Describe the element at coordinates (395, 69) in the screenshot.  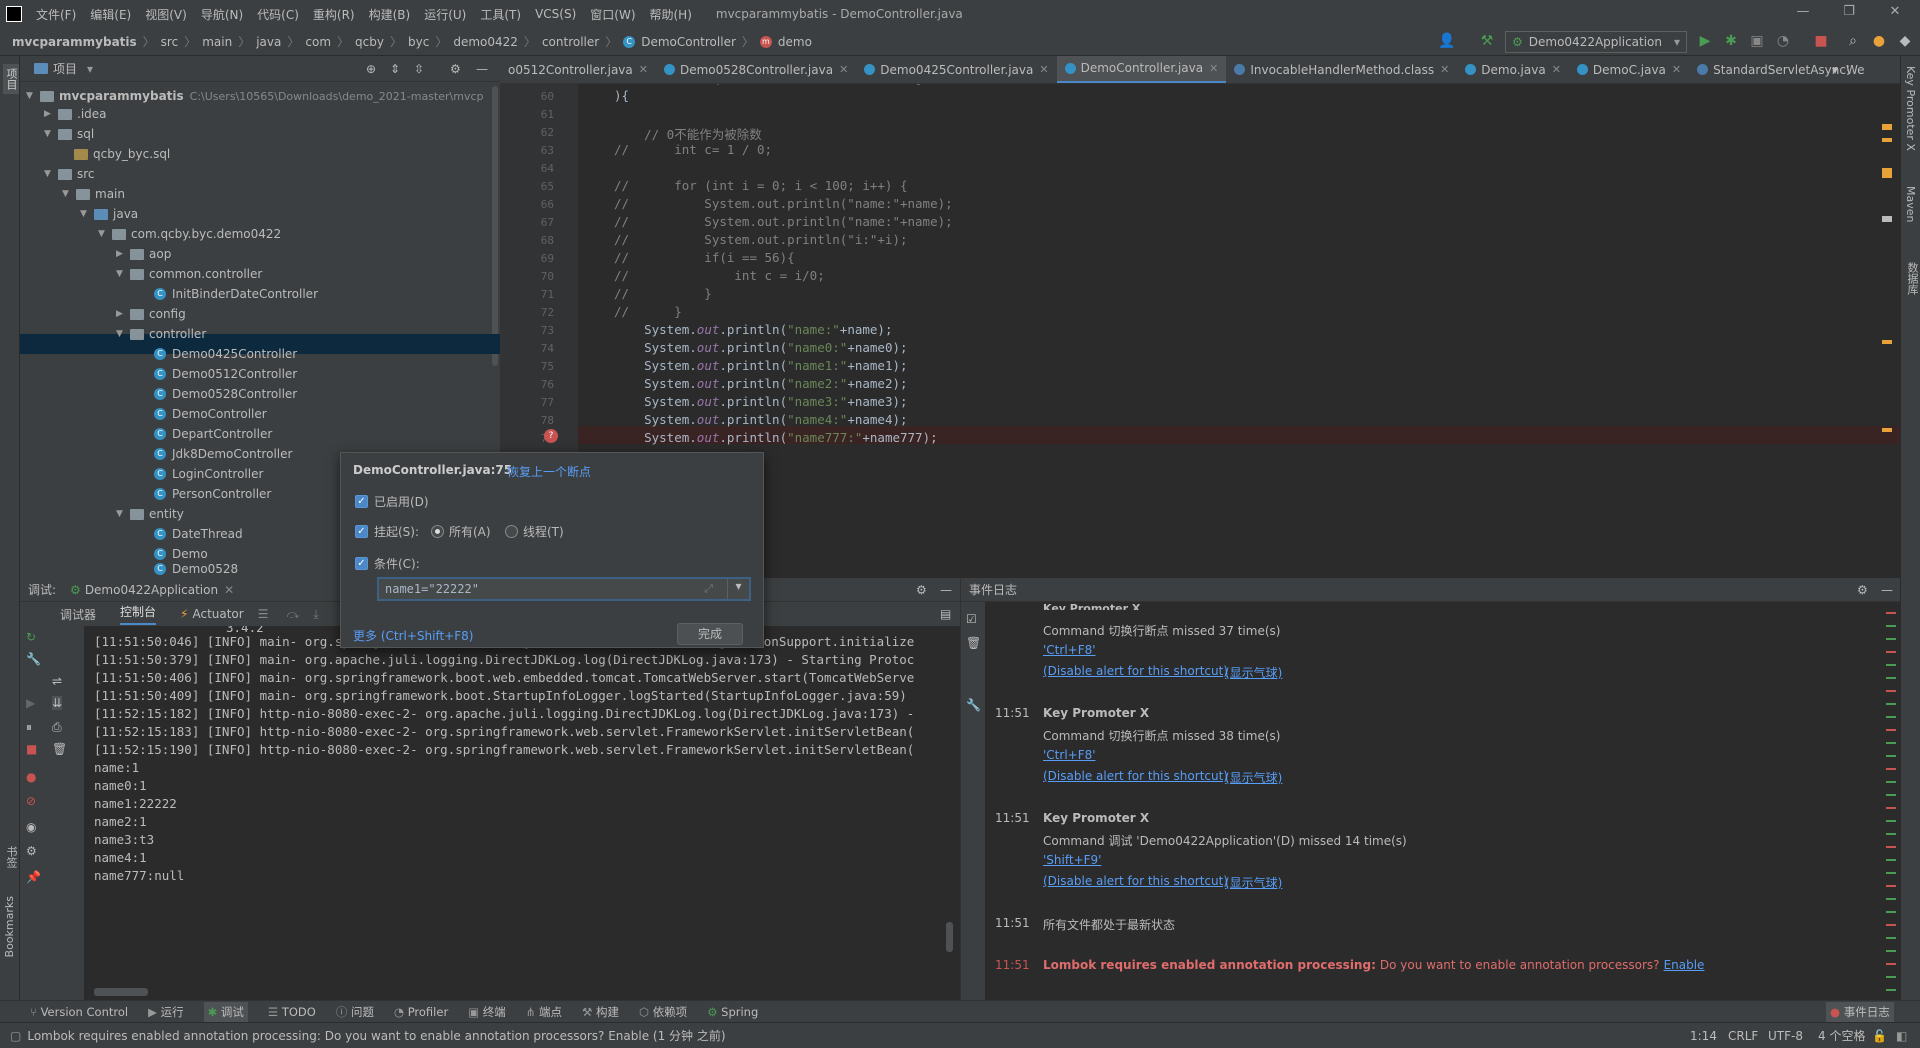
I see `expand-all-icon: ⇕` at that location.